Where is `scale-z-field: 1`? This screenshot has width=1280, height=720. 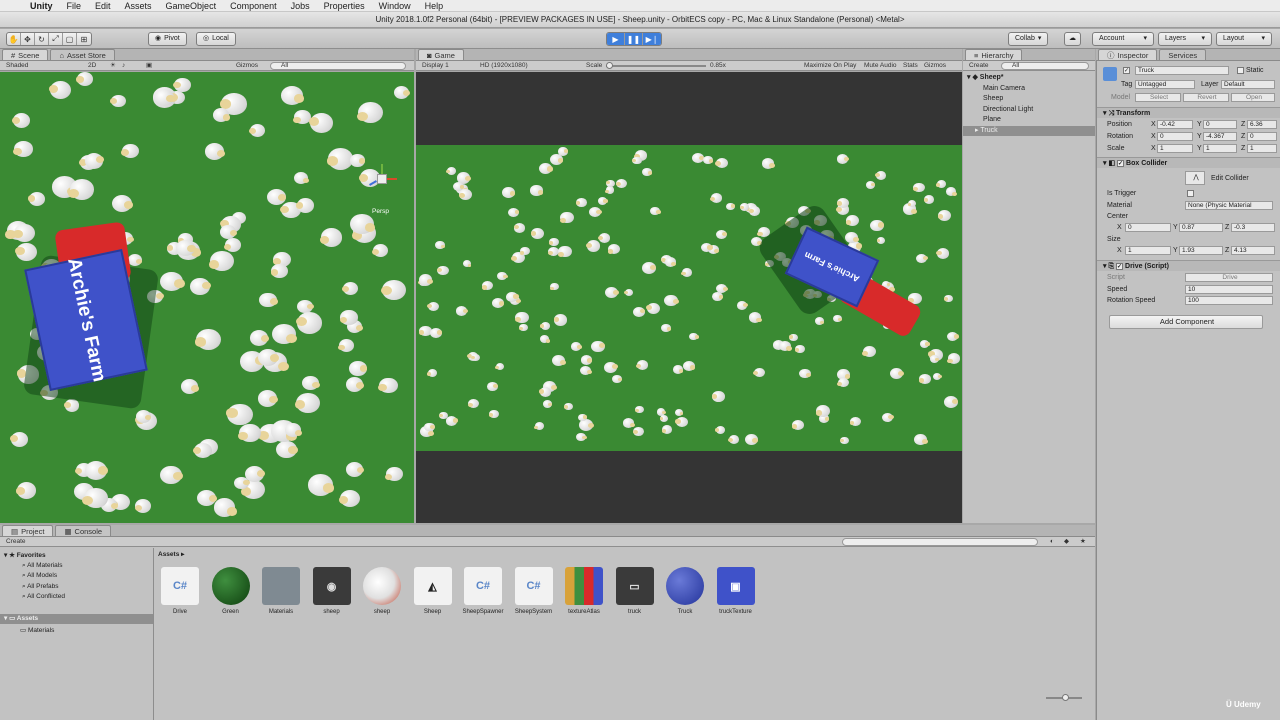
scale-z-field: 1 is located at coordinates (1262, 148).